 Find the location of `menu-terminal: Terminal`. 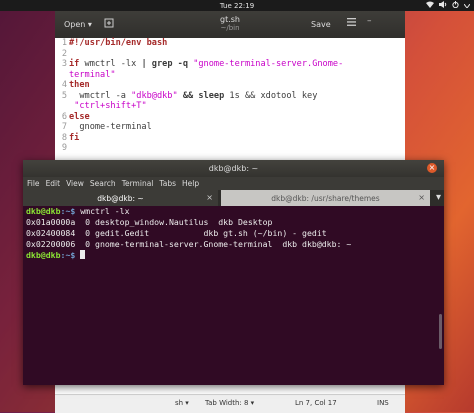

menu-terminal: Terminal is located at coordinates (138, 183).